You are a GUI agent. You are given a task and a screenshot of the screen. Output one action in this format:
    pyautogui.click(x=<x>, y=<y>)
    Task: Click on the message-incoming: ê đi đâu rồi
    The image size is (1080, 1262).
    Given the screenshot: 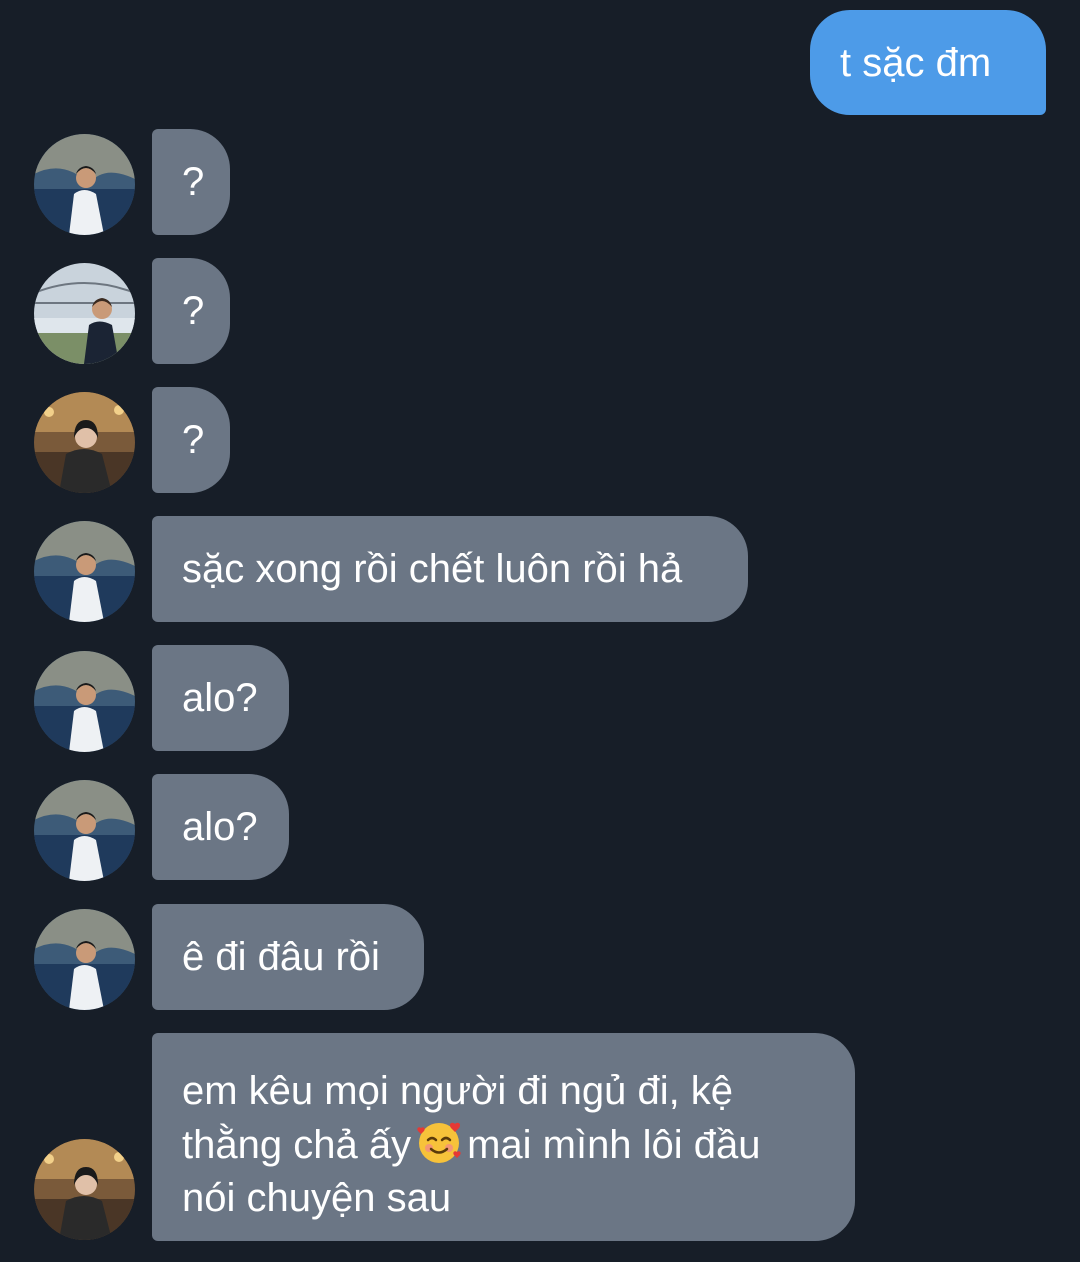 What is the action you would take?
    pyautogui.click(x=288, y=957)
    